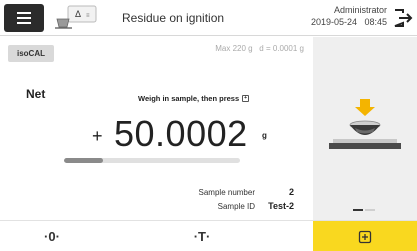 Image resolution: width=417 pixels, height=251 pixels. What do you see at coordinates (181, 133) in the screenshot?
I see `weight-value: 50.0002` at bounding box center [181, 133].